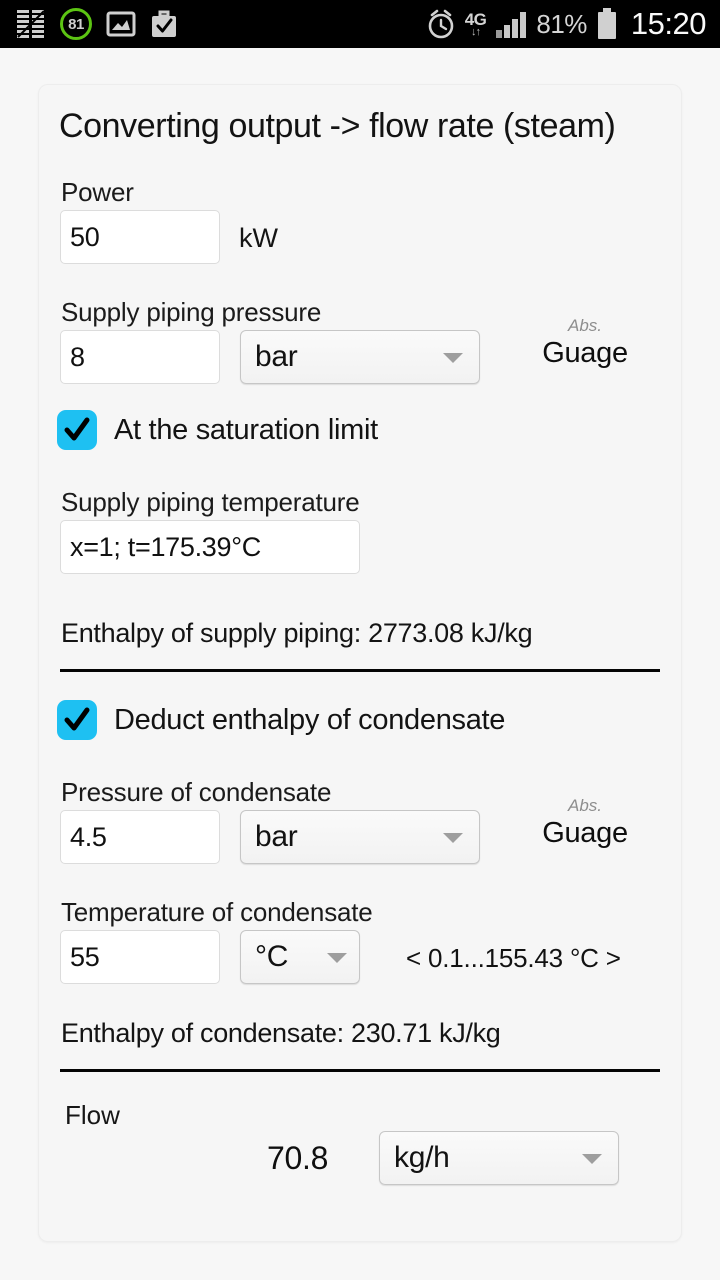  Describe the element at coordinates (196, 792) in the screenshot. I see `condensate-pressure-label: Pressure of condensate` at that location.